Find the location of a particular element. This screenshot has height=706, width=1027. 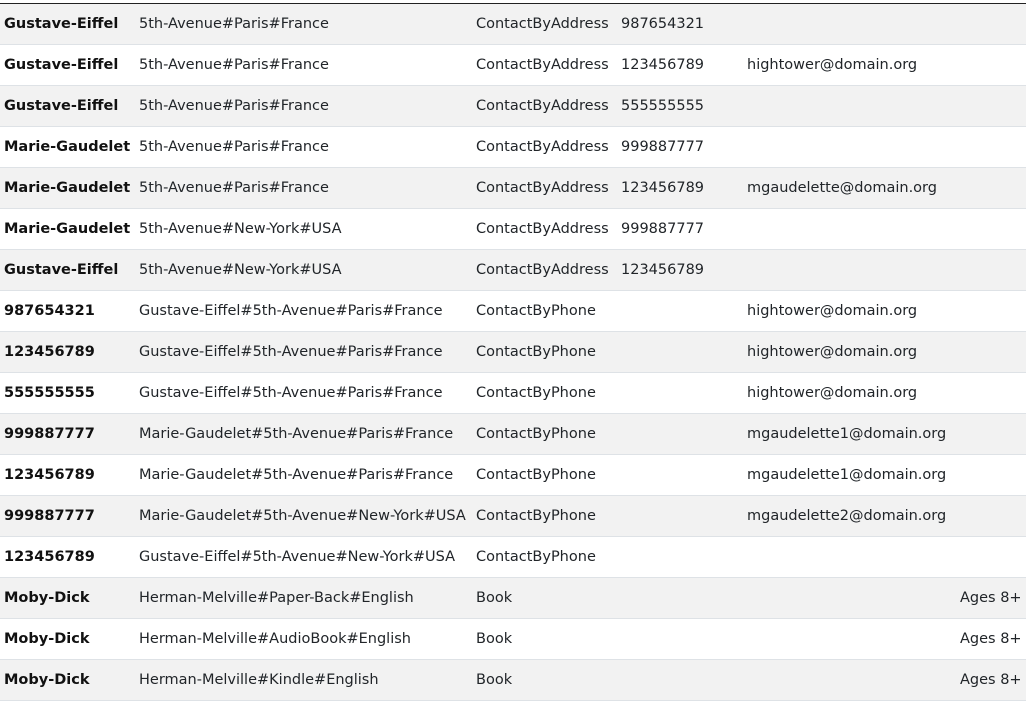

row-value-cell: Marie-Gaudelet#5th-Avenue#New-York#USA is located at coordinates (302, 516).